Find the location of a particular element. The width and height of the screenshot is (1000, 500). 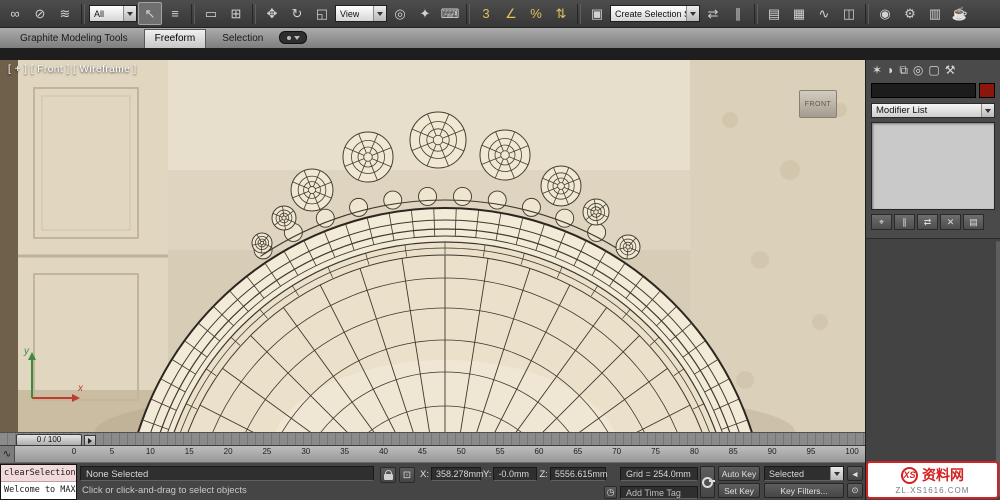

set-key-button: Set Key is located at coordinates (739, 490).